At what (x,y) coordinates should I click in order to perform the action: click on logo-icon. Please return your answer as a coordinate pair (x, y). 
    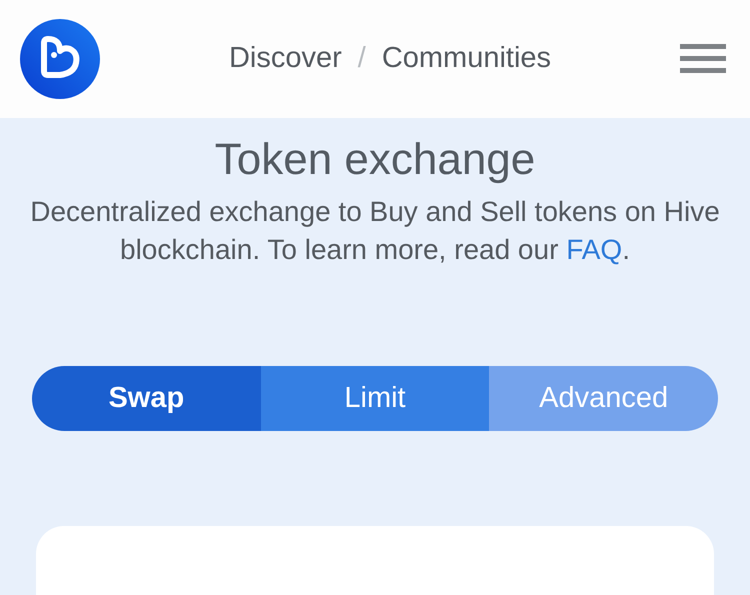
    Looking at the image, I should click on (60, 59).